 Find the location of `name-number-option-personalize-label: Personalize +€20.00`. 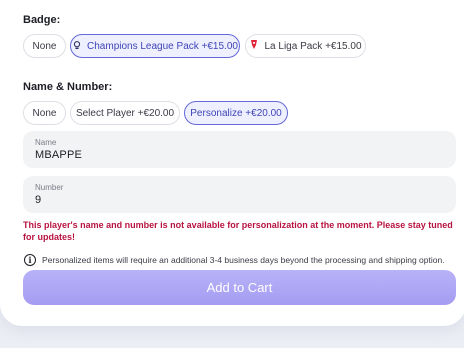

name-number-option-personalize-label: Personalize +€20.00 is located at coordinates (236, 113).